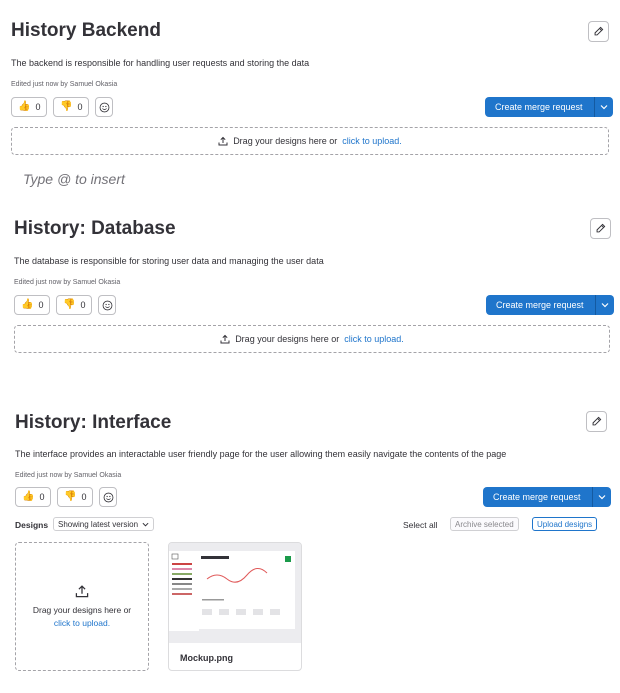  What do you see at coordinates (206, 658) in the screenshot?
I see `design-file-name: Mockup.png` at bounding box center [206, 658].